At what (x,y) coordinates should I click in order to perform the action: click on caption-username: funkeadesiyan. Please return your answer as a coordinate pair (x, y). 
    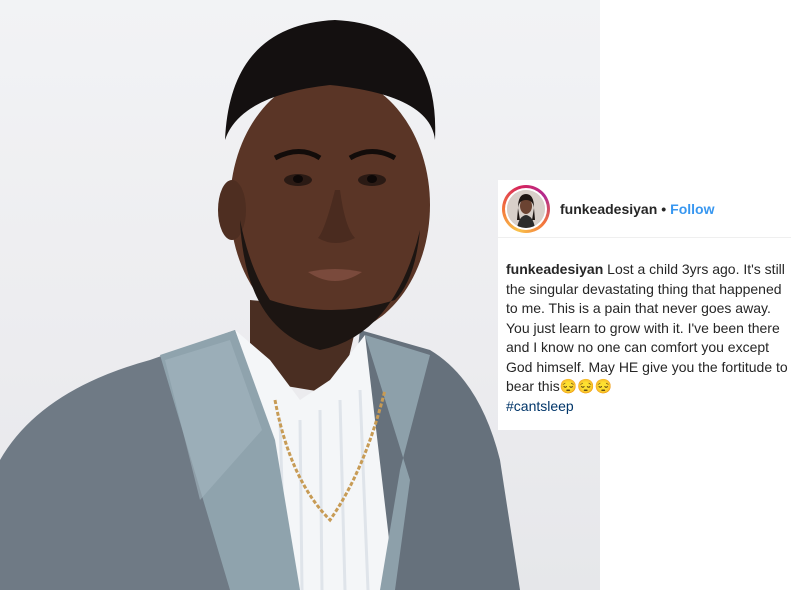
    Looking at the image, I should click on (554, 269).